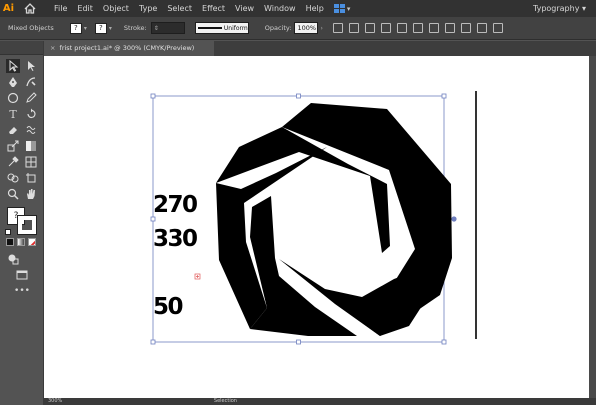  I want to click on zoom-level: 300%, so click(55, 401).